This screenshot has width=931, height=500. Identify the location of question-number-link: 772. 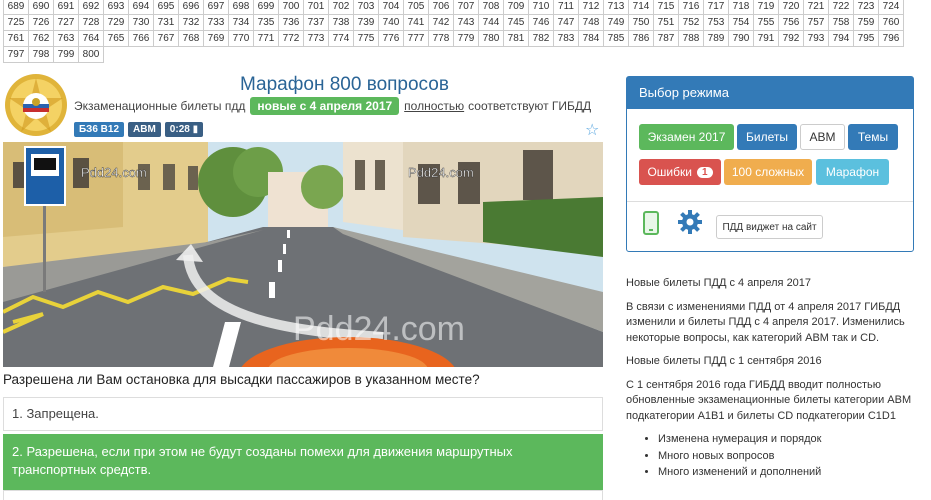
(291, 38).